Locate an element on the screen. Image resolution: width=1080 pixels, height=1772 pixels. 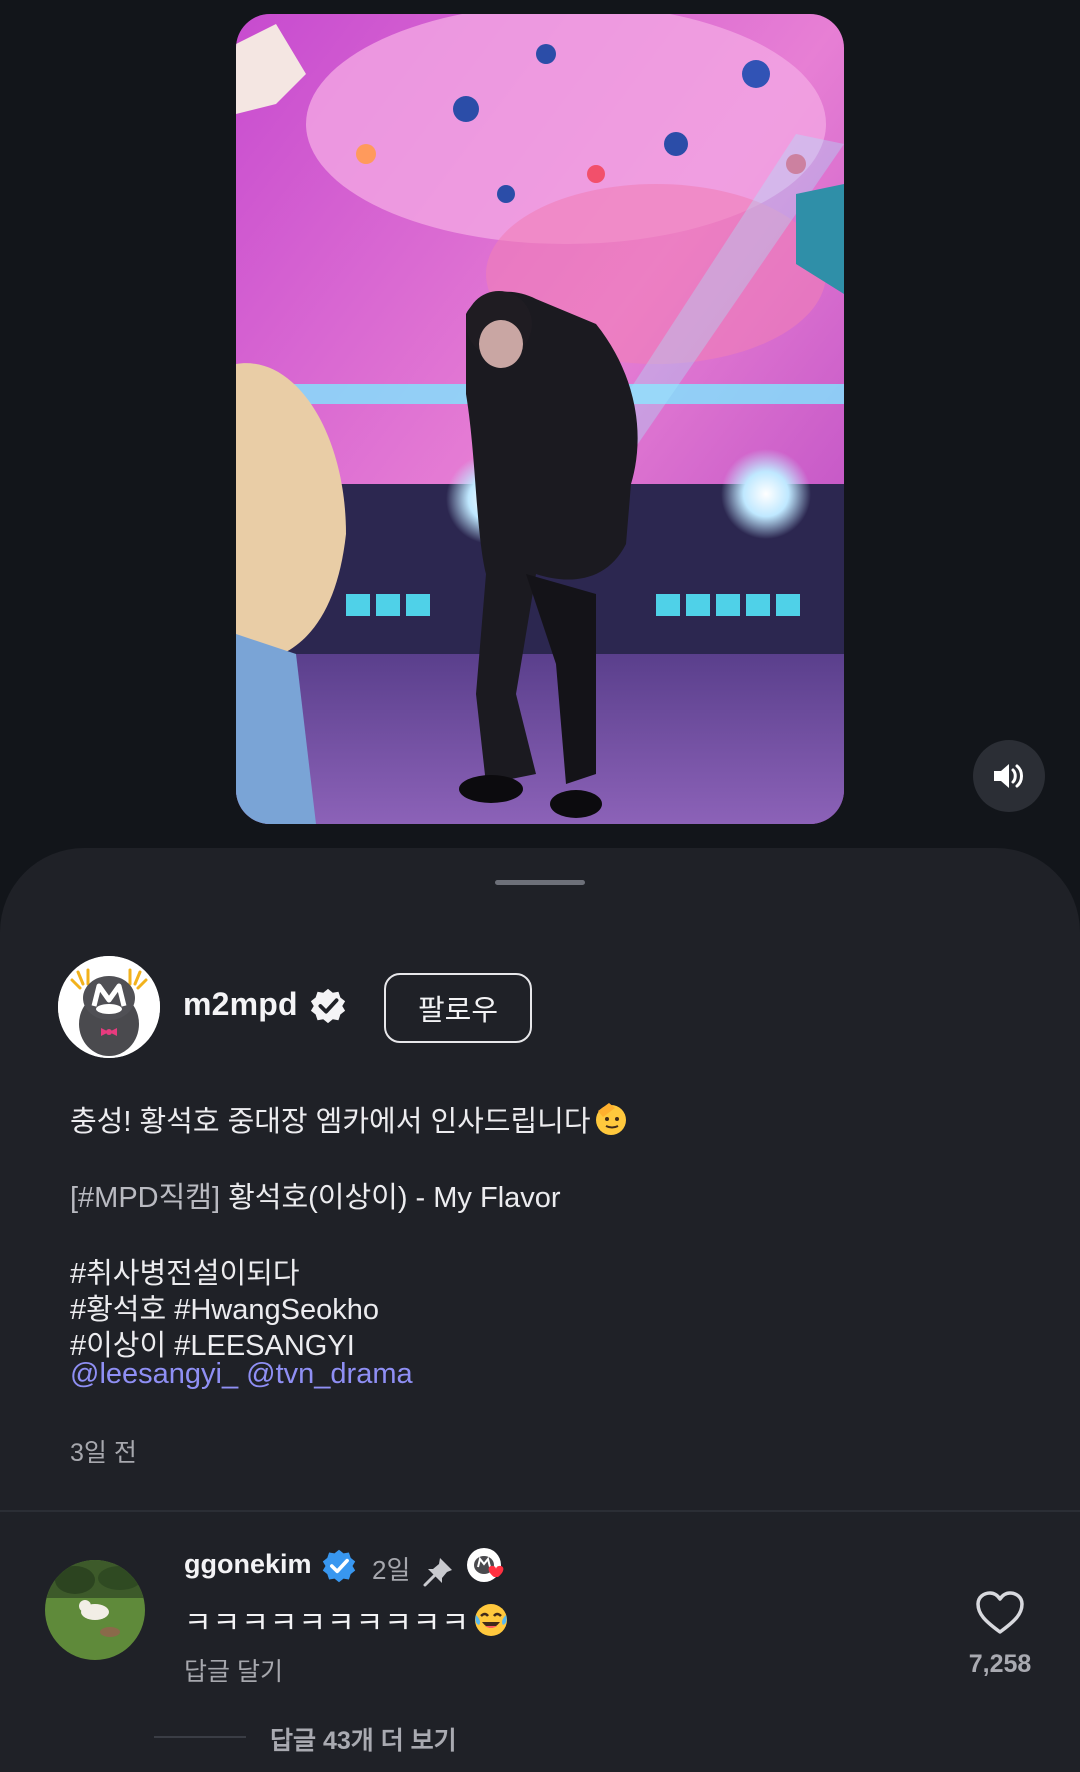
comment-timestamp: 2일 is located at coordinates (391, 1570).